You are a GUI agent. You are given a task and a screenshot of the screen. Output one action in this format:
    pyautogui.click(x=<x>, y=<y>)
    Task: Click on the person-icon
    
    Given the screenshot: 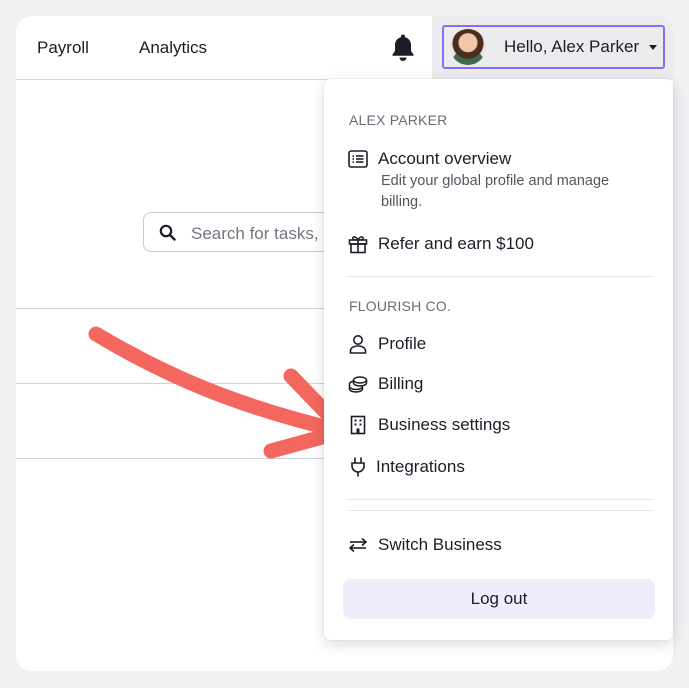 What is the action you would take?
    pyautogui.click(x=358, y=344)
    